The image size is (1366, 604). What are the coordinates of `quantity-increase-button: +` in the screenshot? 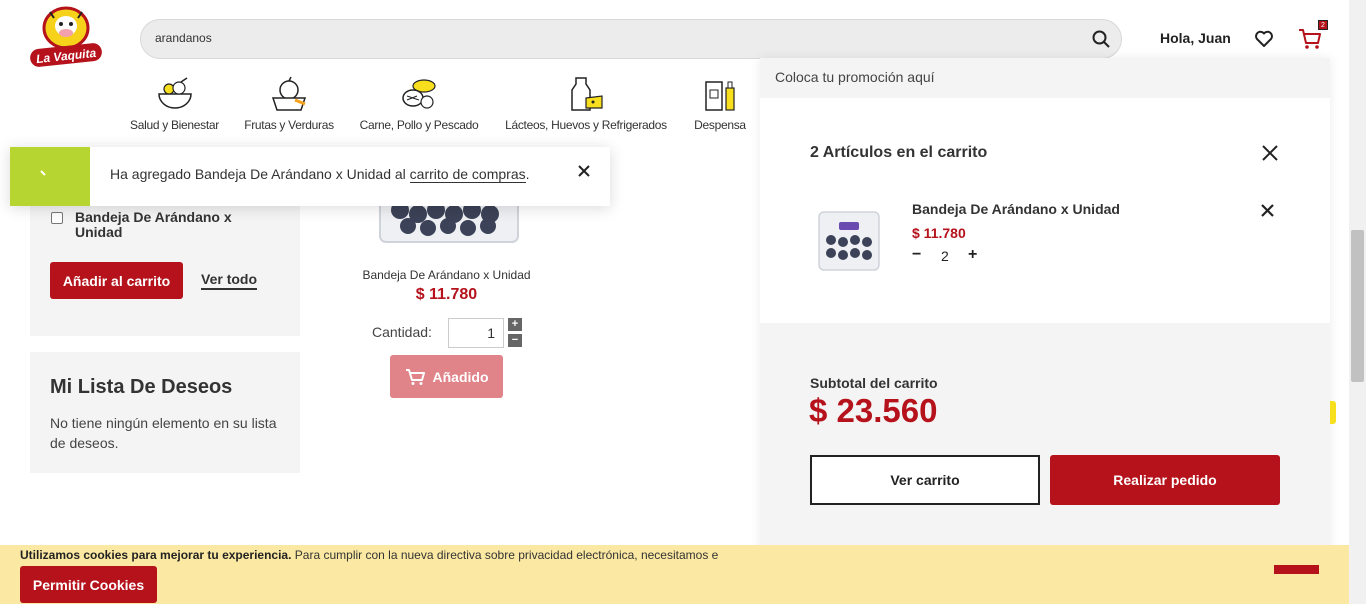 It's located at (515, 324).